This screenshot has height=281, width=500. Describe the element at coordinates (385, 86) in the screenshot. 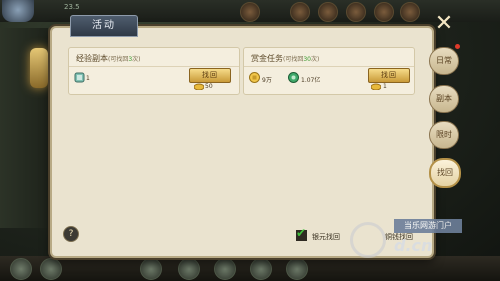

I see `recover-cost: 1` at that location.